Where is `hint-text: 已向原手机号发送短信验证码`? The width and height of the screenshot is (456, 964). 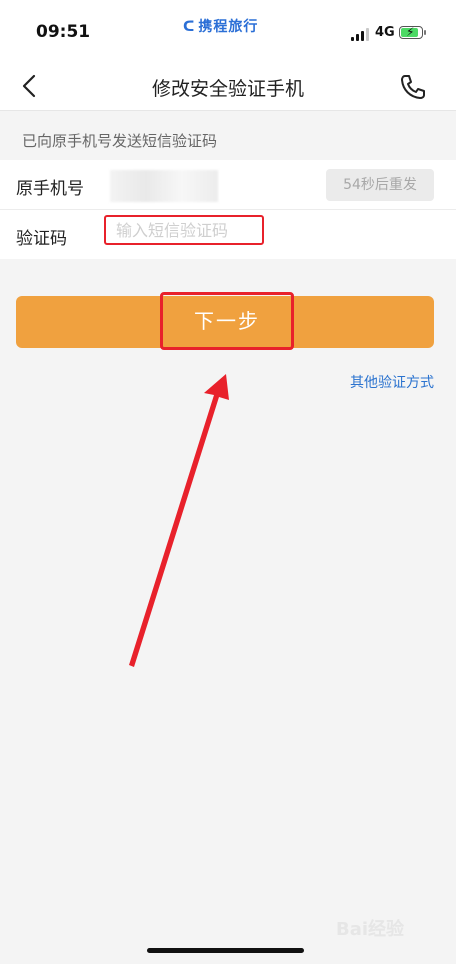 hint-text: 已向原手机号发送短信验证码 is located at coordinates (120, 141).